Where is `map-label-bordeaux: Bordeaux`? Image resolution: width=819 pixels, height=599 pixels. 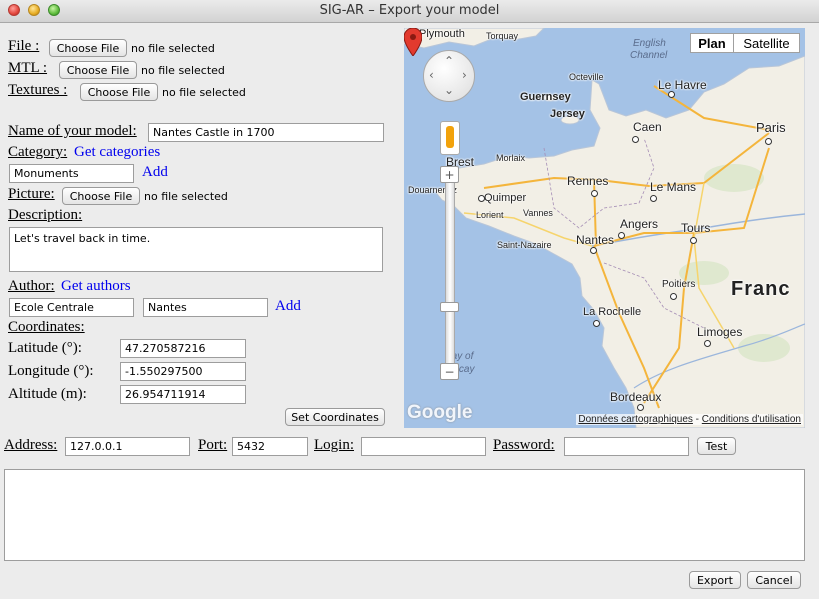
map-label-bordeaux: Bordeaux is located at coordinates (636, 397).